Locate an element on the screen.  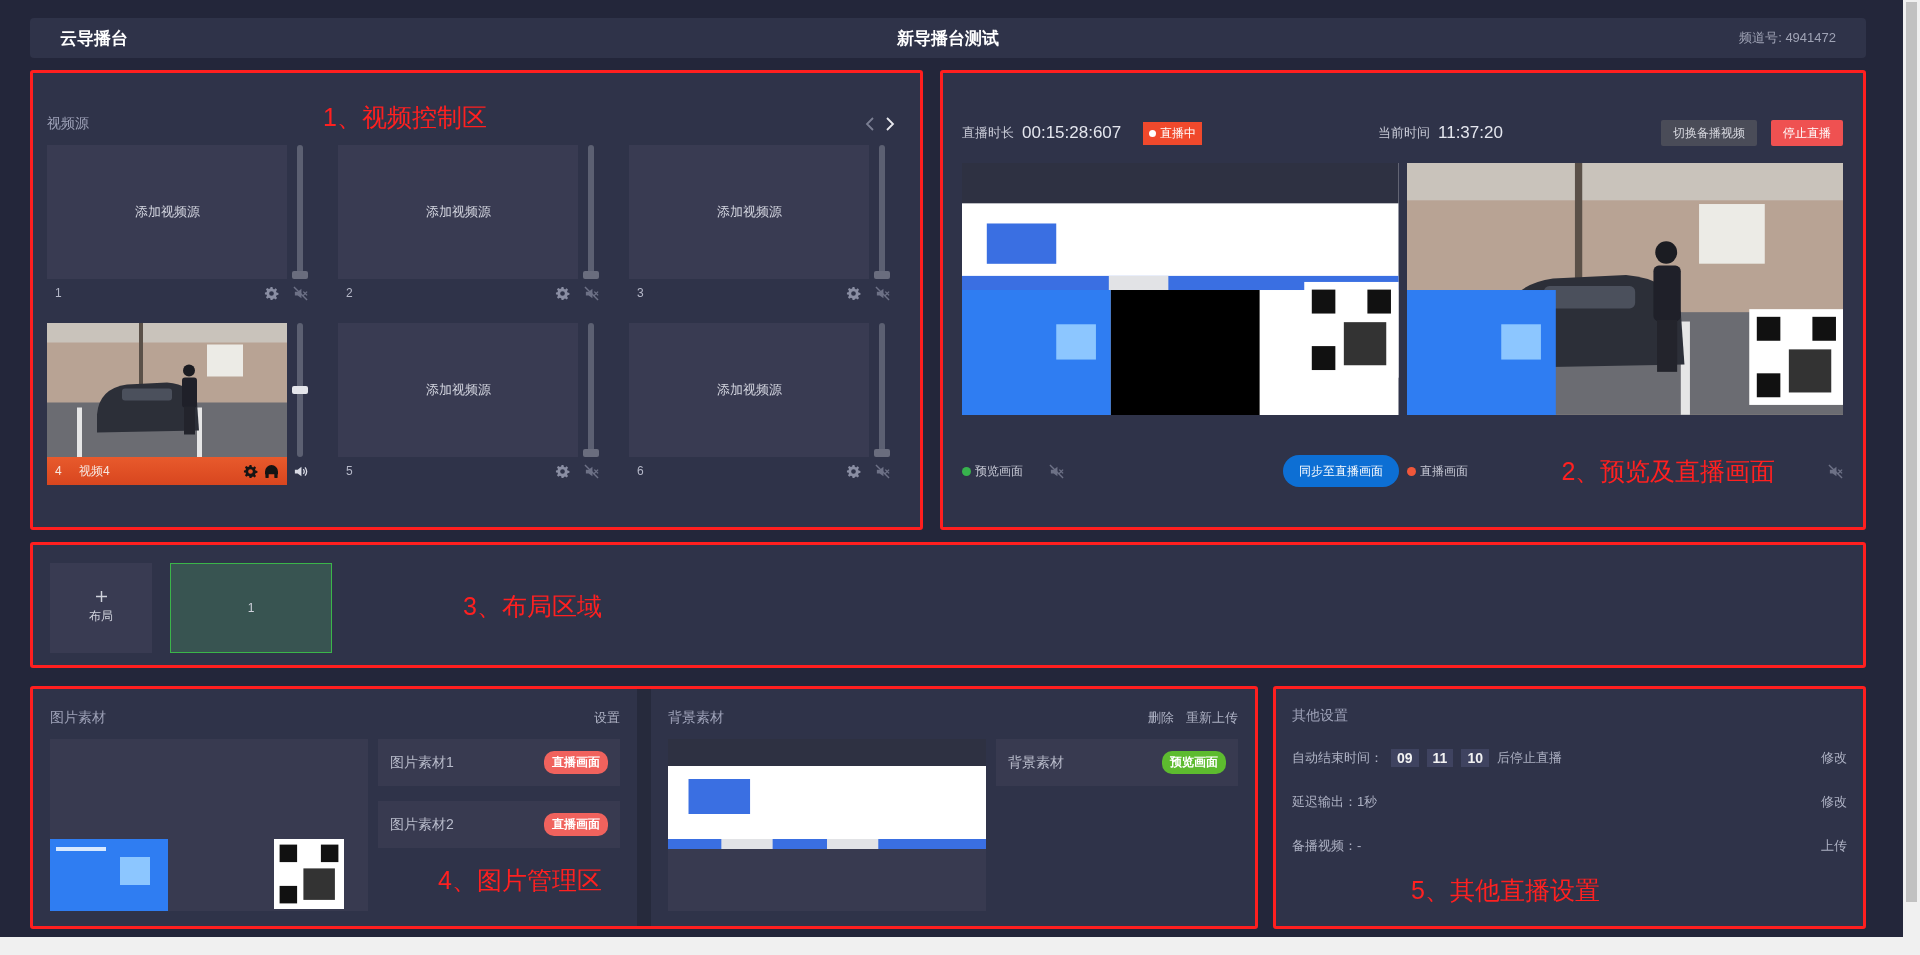
annotation-label: 5、其他直播设置 is located at coordinates (1505, 890).